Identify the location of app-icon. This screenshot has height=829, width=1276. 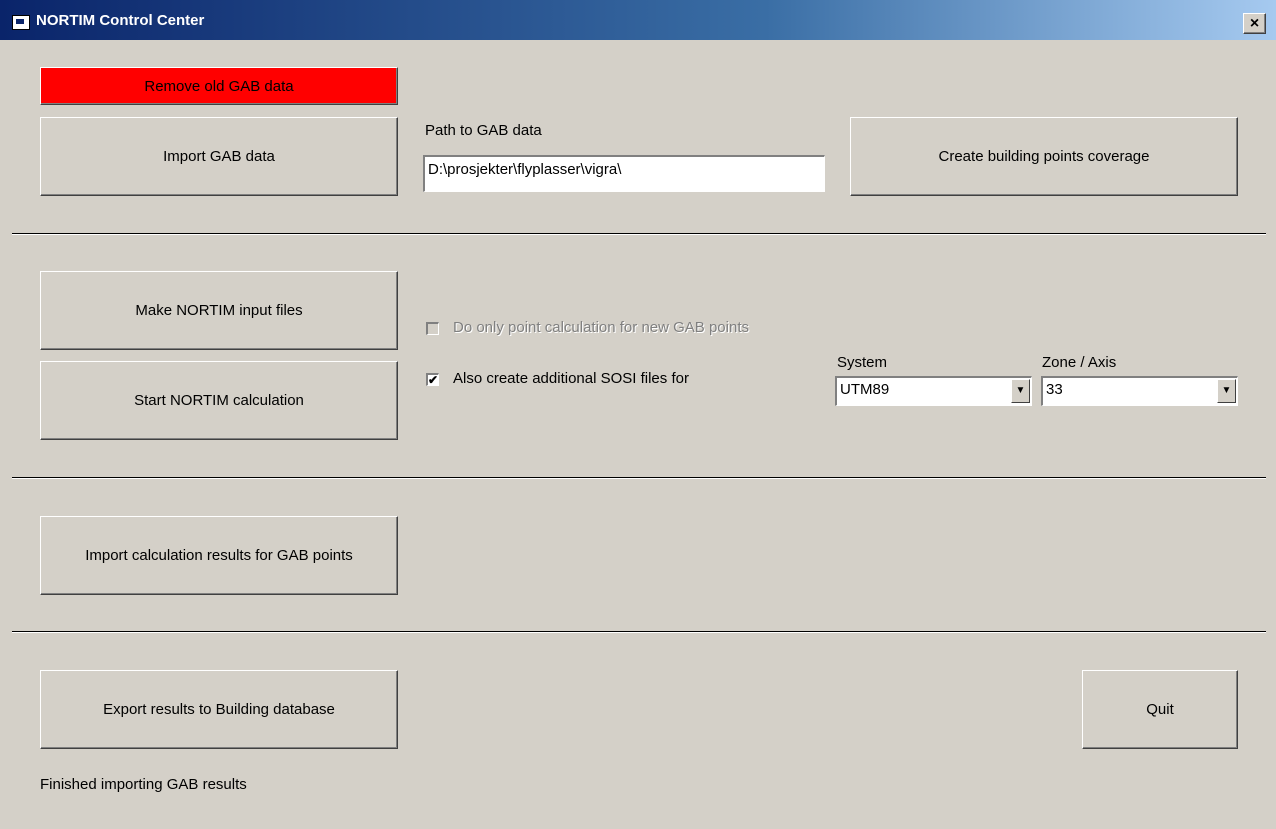
(21, 22).